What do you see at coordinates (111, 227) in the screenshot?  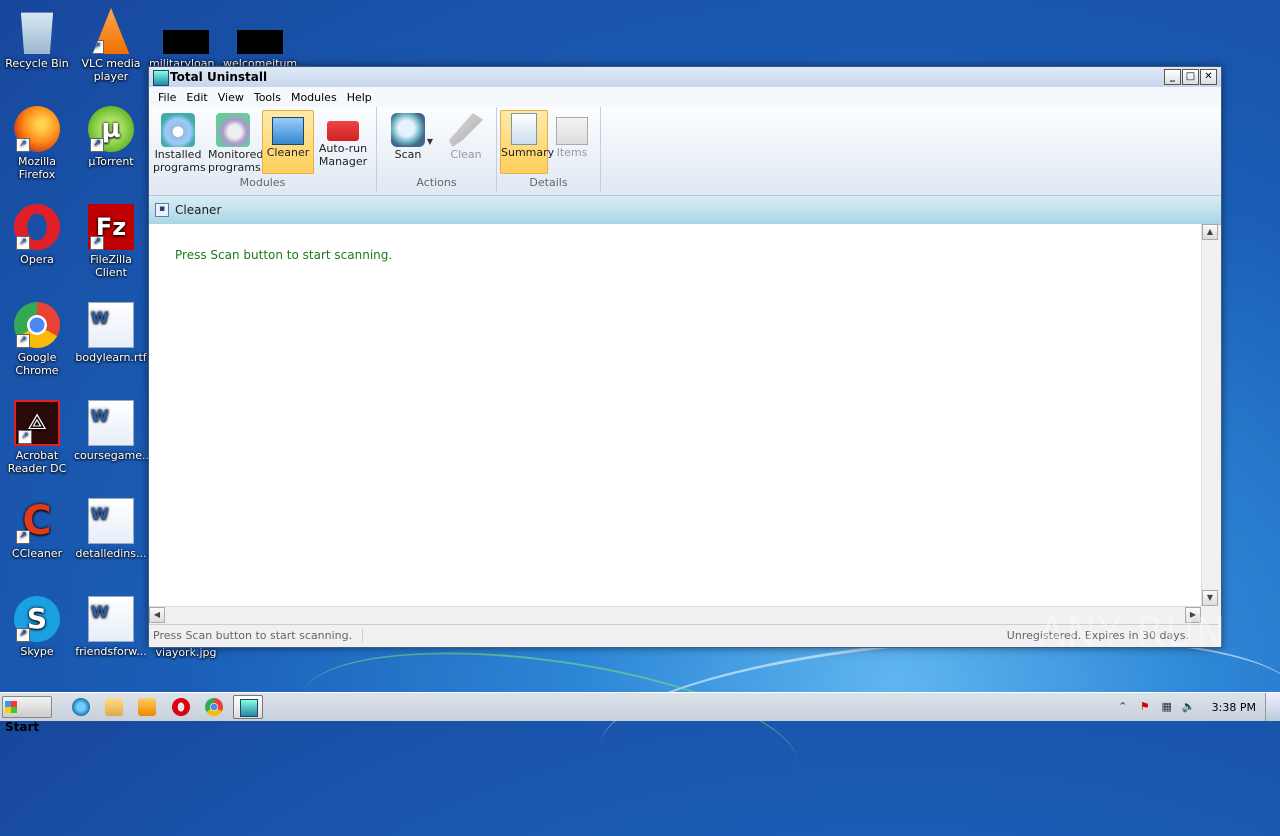 I see `filezilla-icon: Fz ↗` at bounding box center [111, 227].